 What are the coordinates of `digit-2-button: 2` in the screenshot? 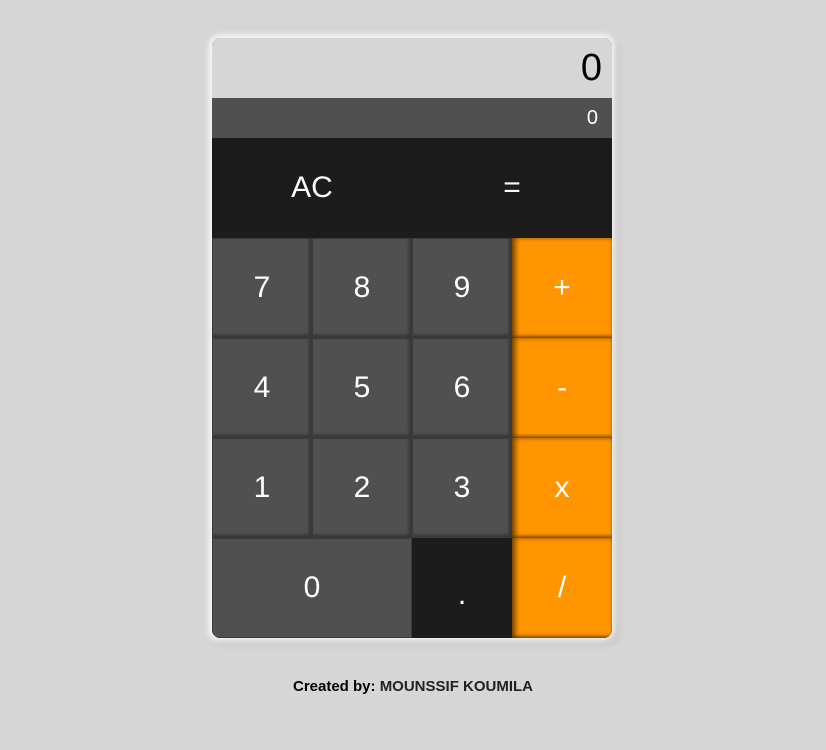 It's located at (362, 488).